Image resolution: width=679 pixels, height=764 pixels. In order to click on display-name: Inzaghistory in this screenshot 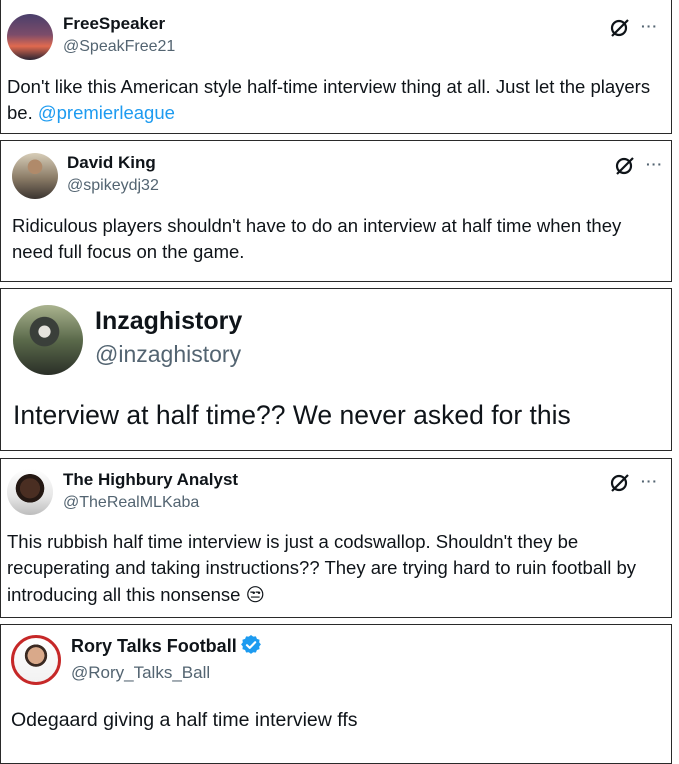, I will do `click(168, 321)`.